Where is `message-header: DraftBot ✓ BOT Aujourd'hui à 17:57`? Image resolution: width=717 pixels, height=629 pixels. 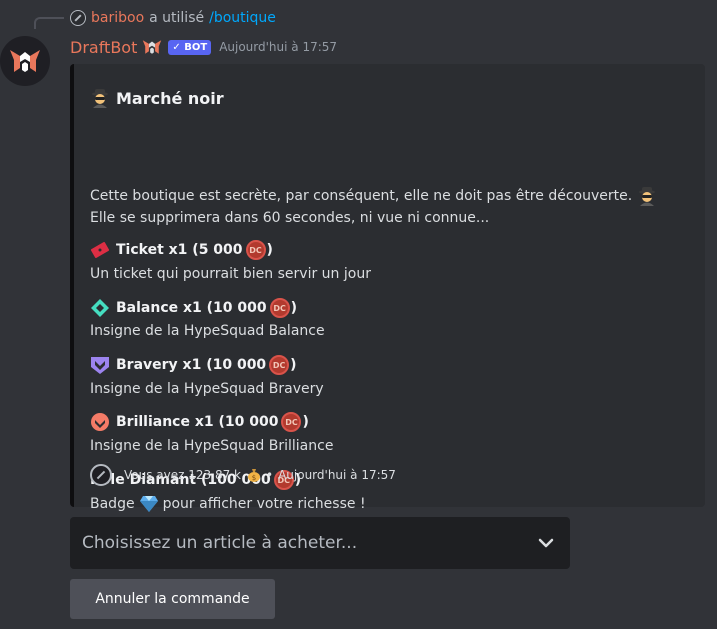 message-header: DraftBot ✓ BOT Aujourd'hui à 17:57 is located at coordinates (203, 47).